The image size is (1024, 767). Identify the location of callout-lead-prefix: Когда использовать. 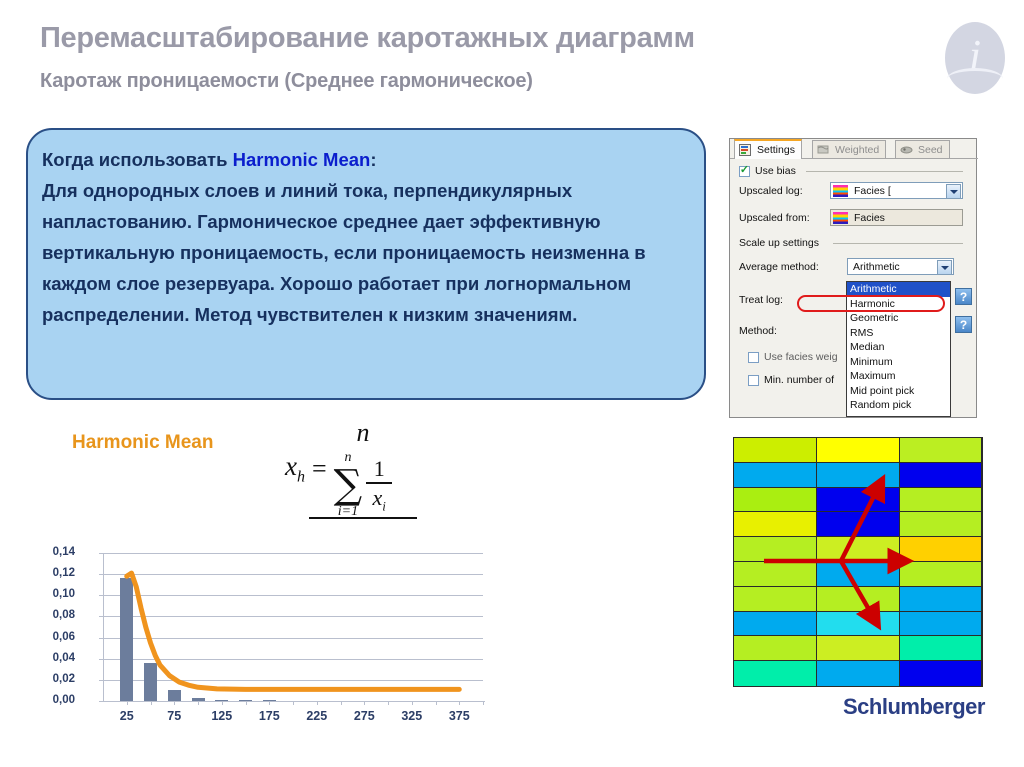
(137, 159).